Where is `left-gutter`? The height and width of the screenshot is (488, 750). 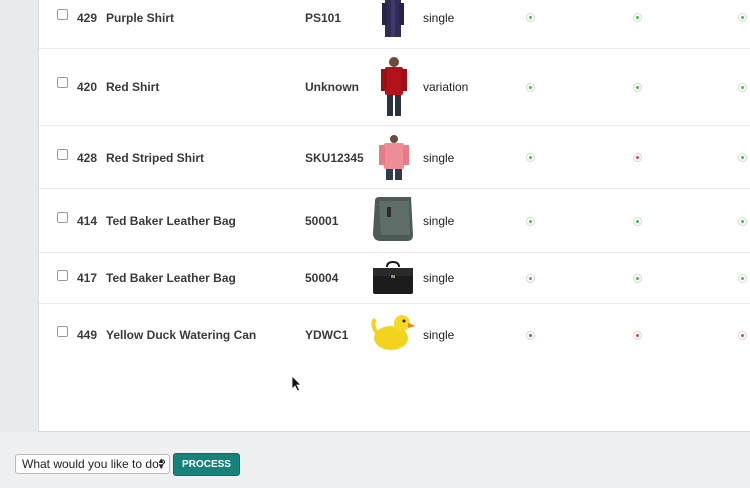
left-gutter is located at coordinates (19, 216).